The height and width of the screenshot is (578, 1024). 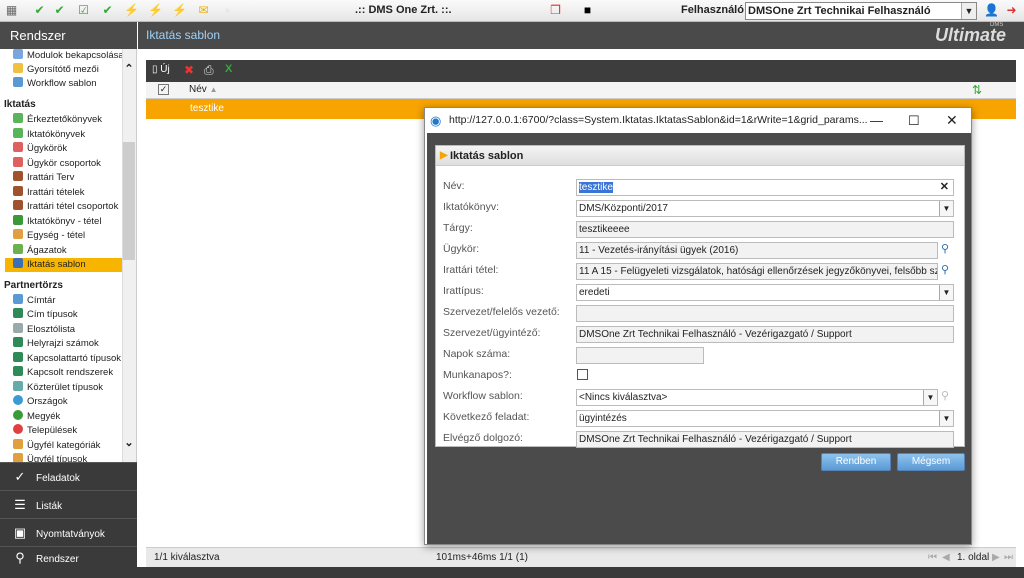 I want to click on sidebar-item-megyek: Megyék, so click(x=36, y=417).